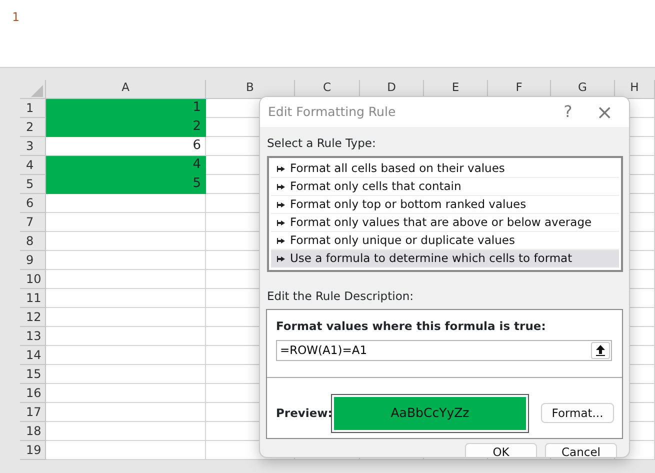 This screenshot has width=655, height=473. I want to click on row-header: 2, so click(30, 127).